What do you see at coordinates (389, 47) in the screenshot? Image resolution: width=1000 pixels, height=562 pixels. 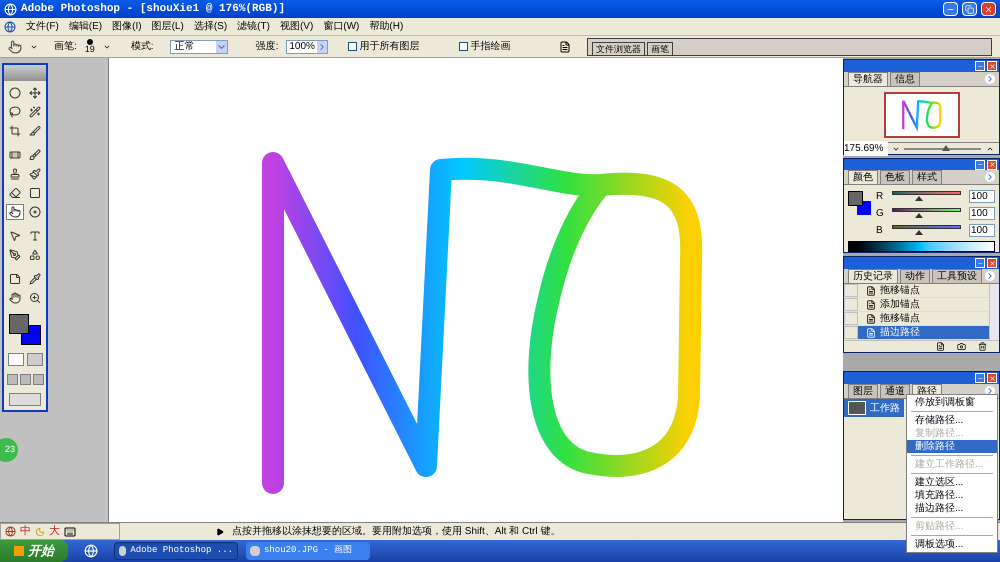 I see `checkbox-label: 用于所有图层` at bounding box center [389, 47].